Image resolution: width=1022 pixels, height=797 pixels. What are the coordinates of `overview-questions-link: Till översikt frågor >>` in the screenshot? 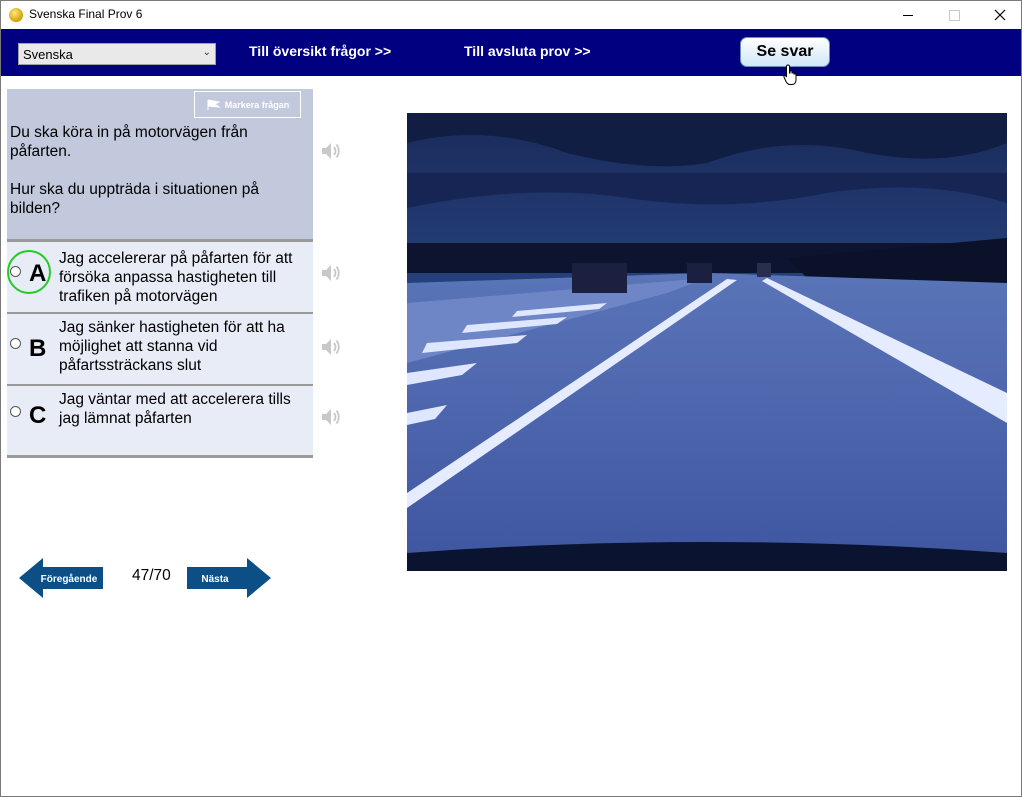 It's located at (320, 51).